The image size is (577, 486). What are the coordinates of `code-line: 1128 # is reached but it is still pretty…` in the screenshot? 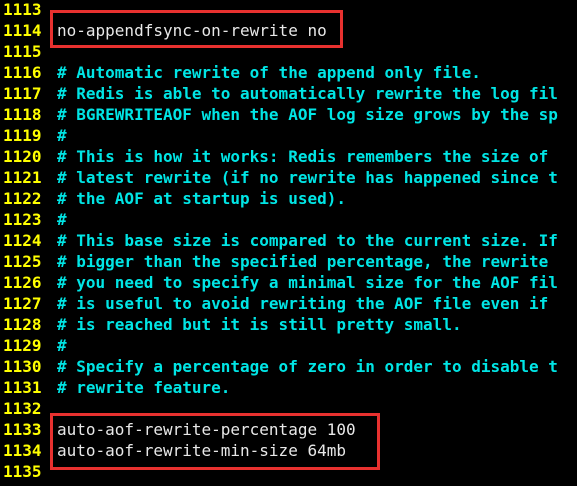 It's located at (288, 324).